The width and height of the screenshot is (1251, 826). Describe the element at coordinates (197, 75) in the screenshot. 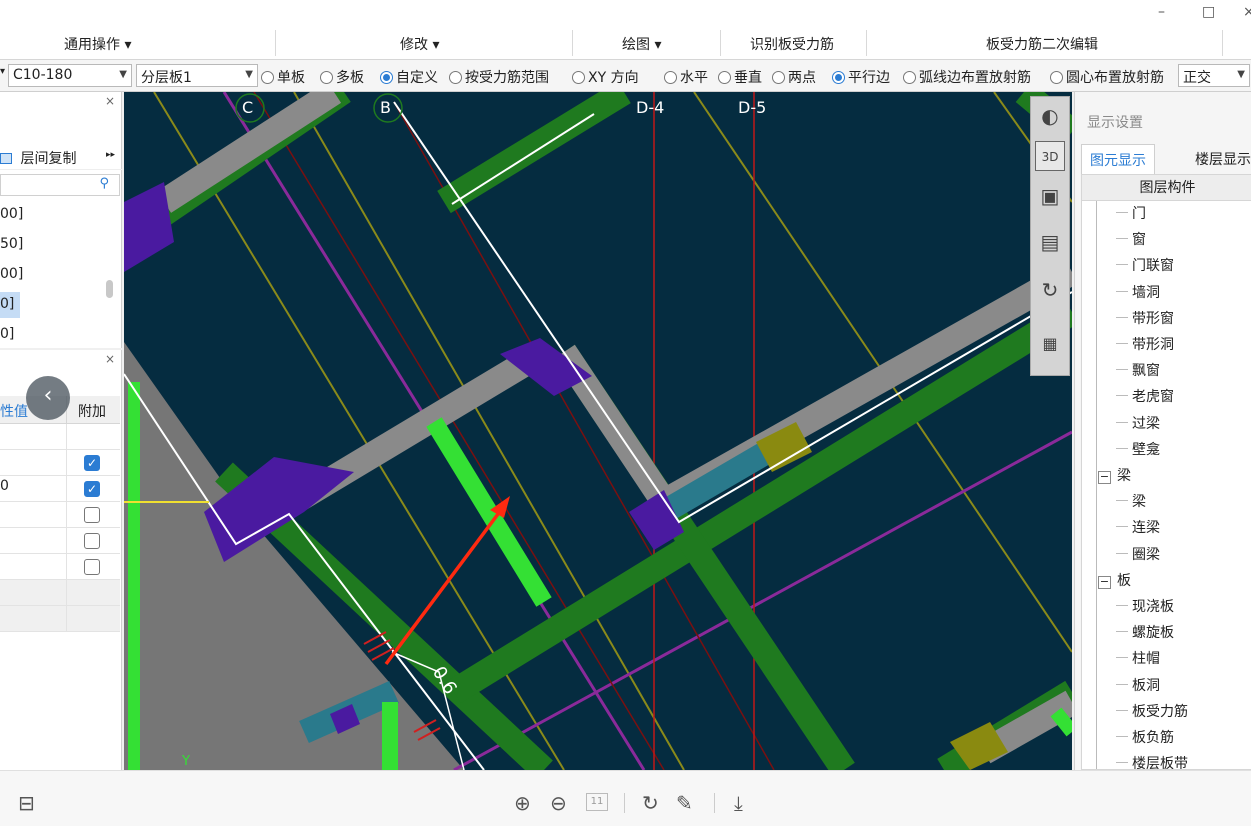

I see `layer-select: 分层板1 ▼` at that location.